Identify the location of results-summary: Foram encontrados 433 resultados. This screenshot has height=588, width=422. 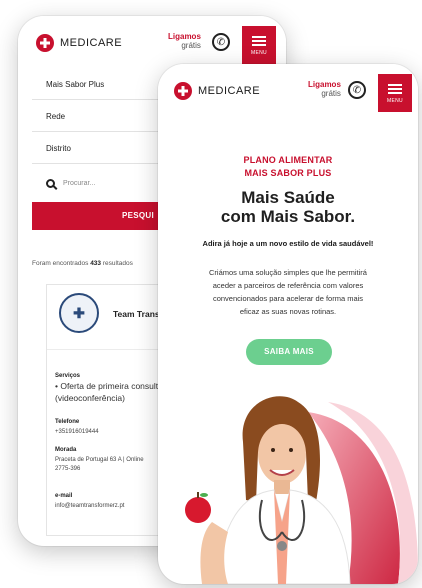
(82, 263).